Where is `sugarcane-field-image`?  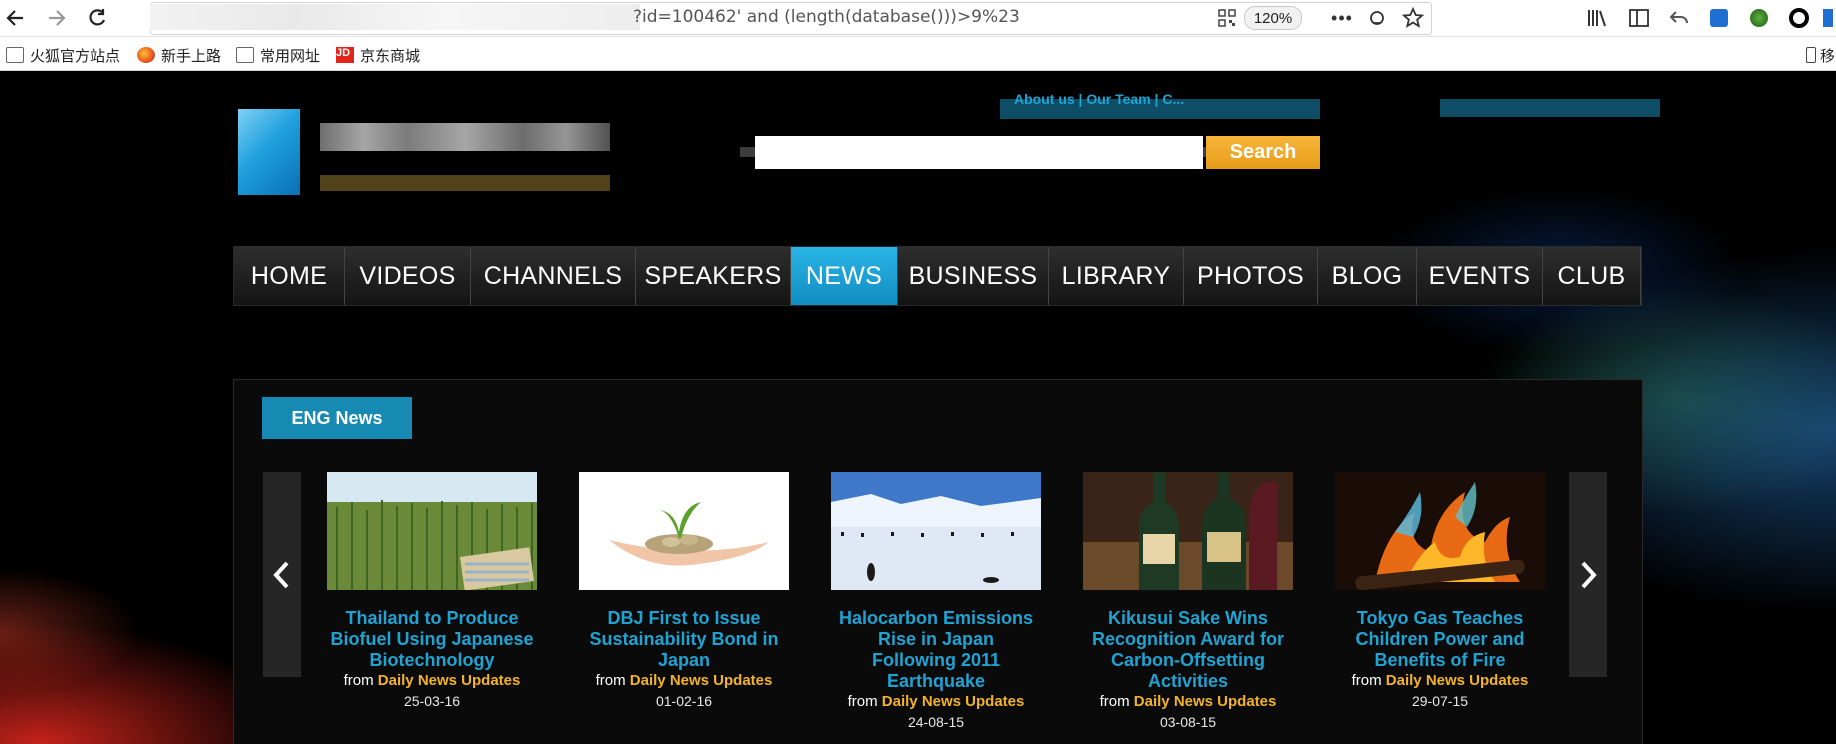 sugarcane-field-image is located at coordinates (432, 531).